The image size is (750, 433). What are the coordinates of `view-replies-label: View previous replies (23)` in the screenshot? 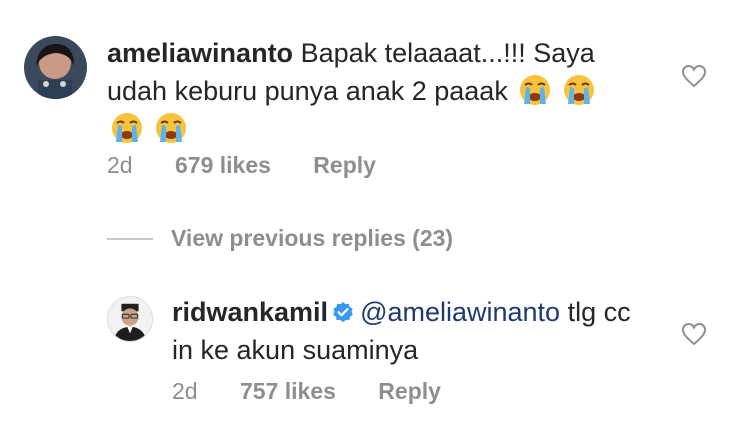 It's located at (312, 238).